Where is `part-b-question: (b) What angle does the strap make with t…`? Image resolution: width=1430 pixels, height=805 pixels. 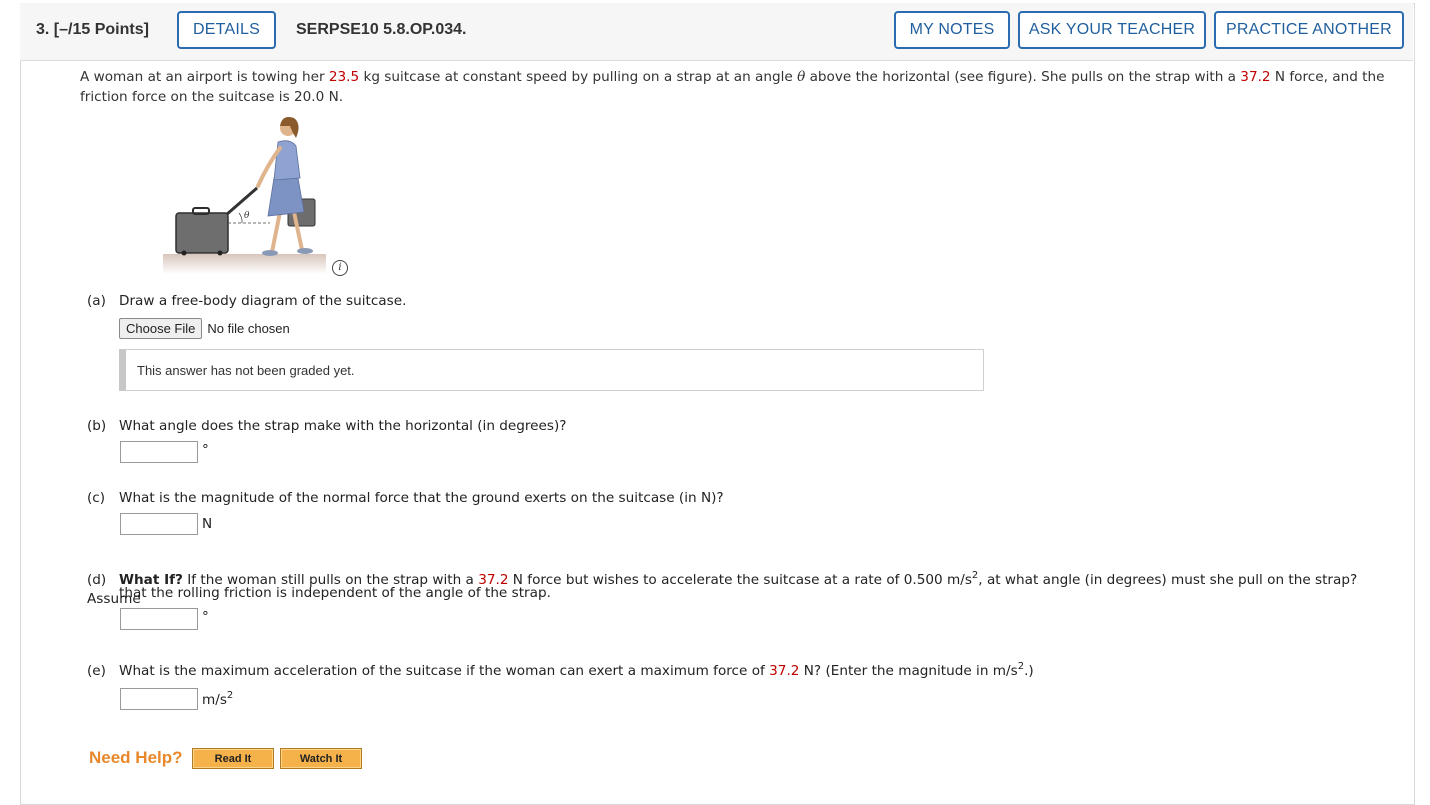
part-b-question: (b) What angle does the strap make with t… is located at coordinates (327, 426).